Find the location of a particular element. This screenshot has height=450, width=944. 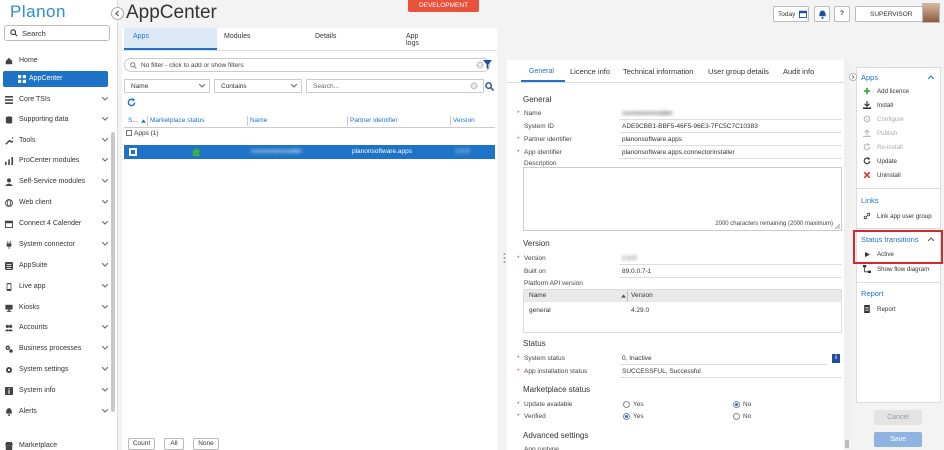

field-underline is located at coordinates (730, 277).